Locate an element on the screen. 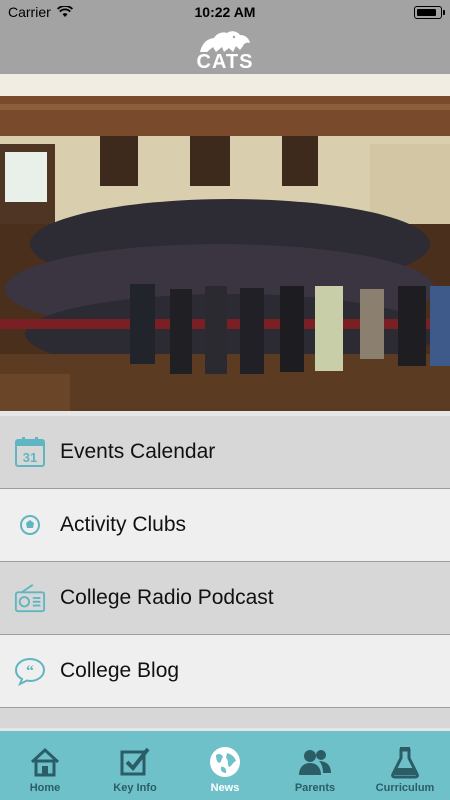 The width and height of the screenshot is (450, 800). globe-icon is located at coordinates (225, 762).